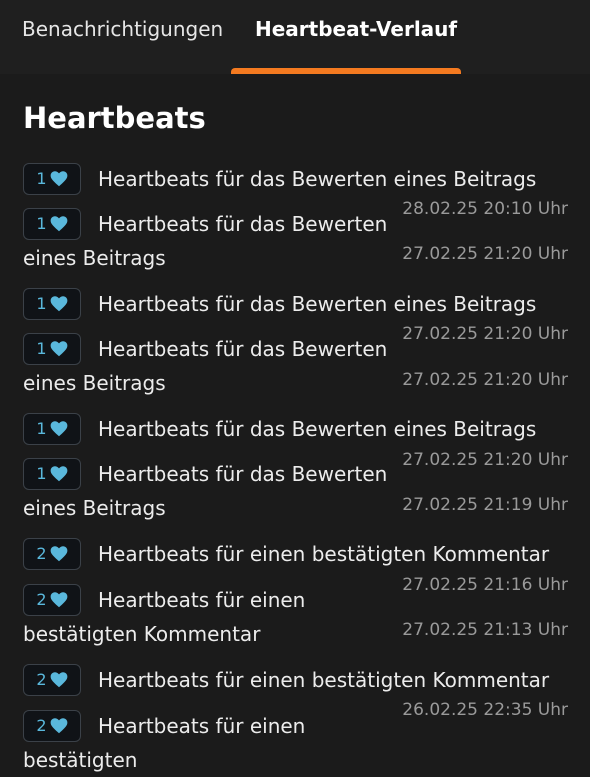  What do you see at coordinates (485, 710) in the screenshot?
I see `timestamp: 26.02.25 22:35 Uhr` at bounding box center [485, 710].